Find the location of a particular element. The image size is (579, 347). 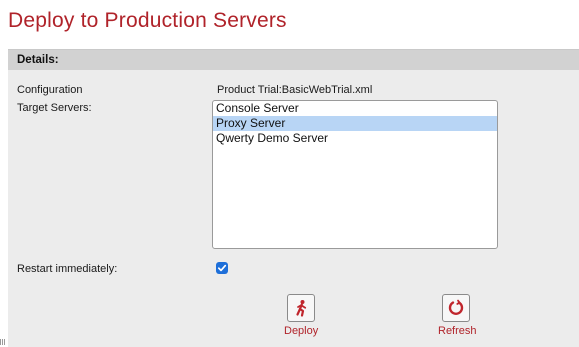

server-option-proxy: Proxy Server is located at coordinates (355, 123).